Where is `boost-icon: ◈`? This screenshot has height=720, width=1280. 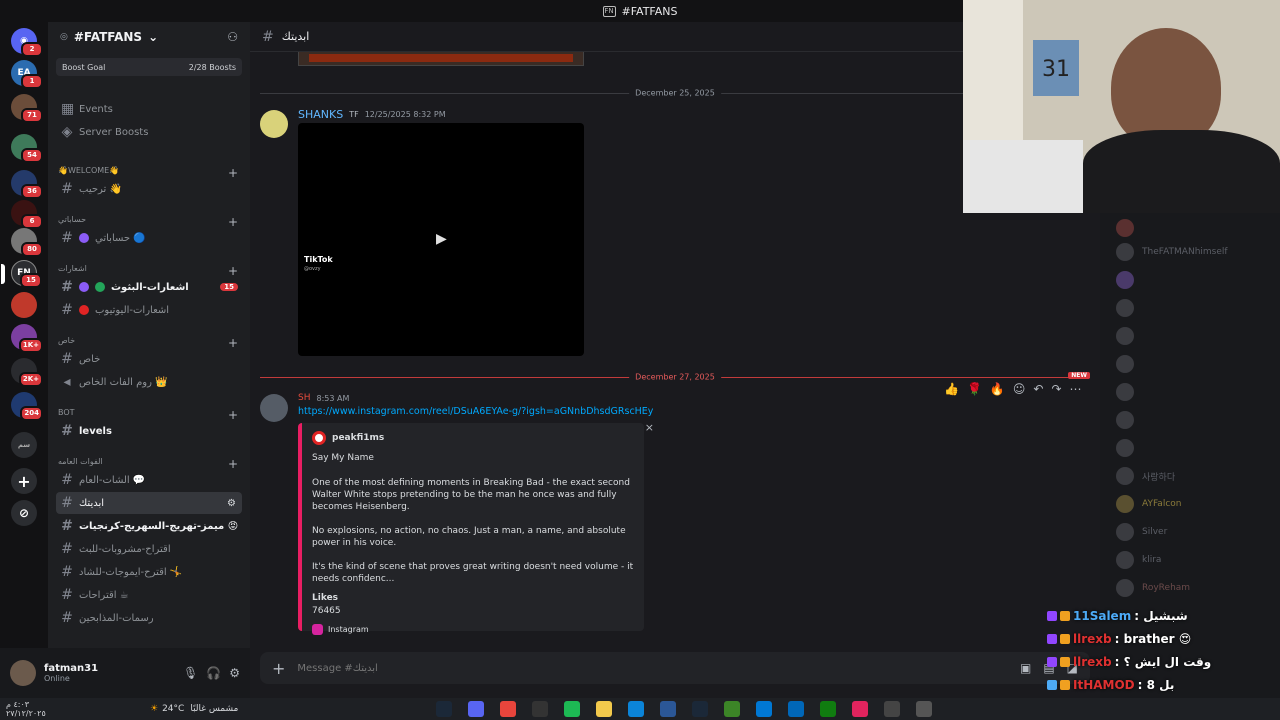
boost-icon: ◈ is located at coordinates (67, 132).